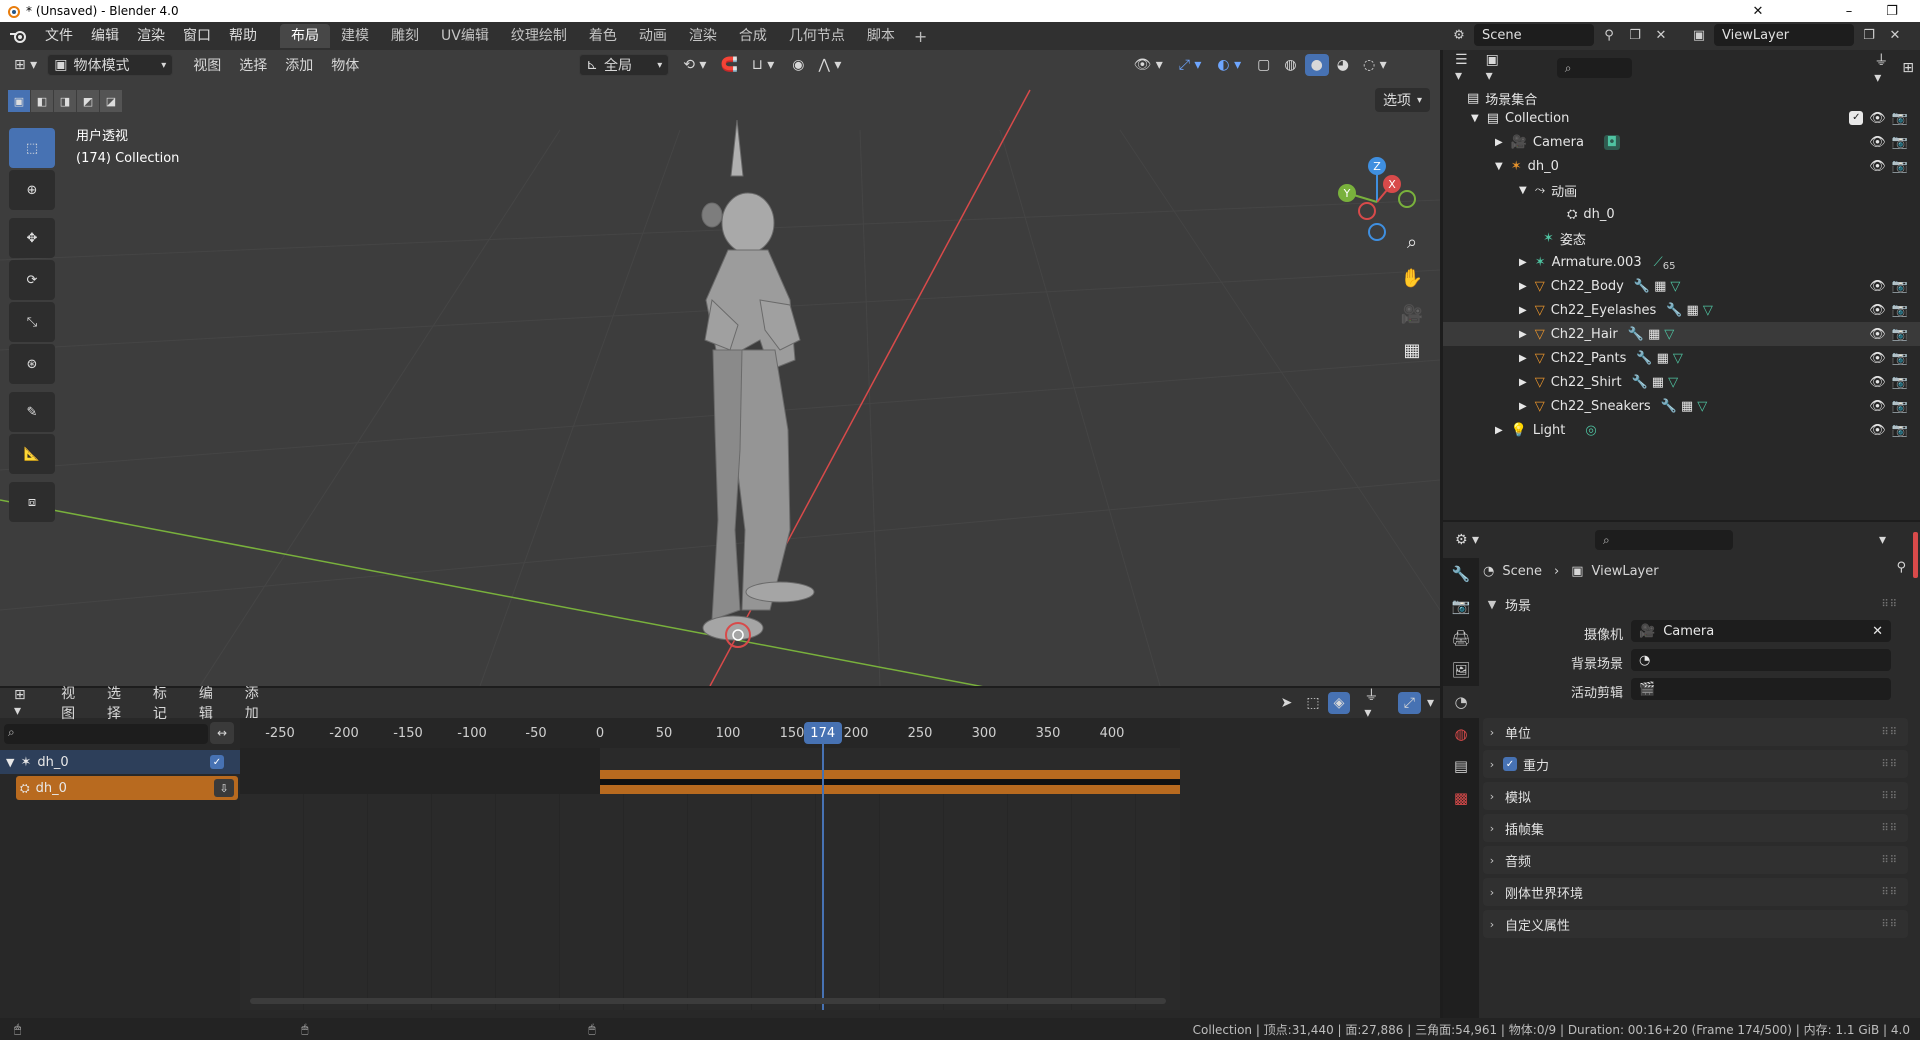  What do you see at coordinates (1290, 65) in the screenshot?
I see `wireframe-shading-icon: ◍` at bounding box center [1290, 65].